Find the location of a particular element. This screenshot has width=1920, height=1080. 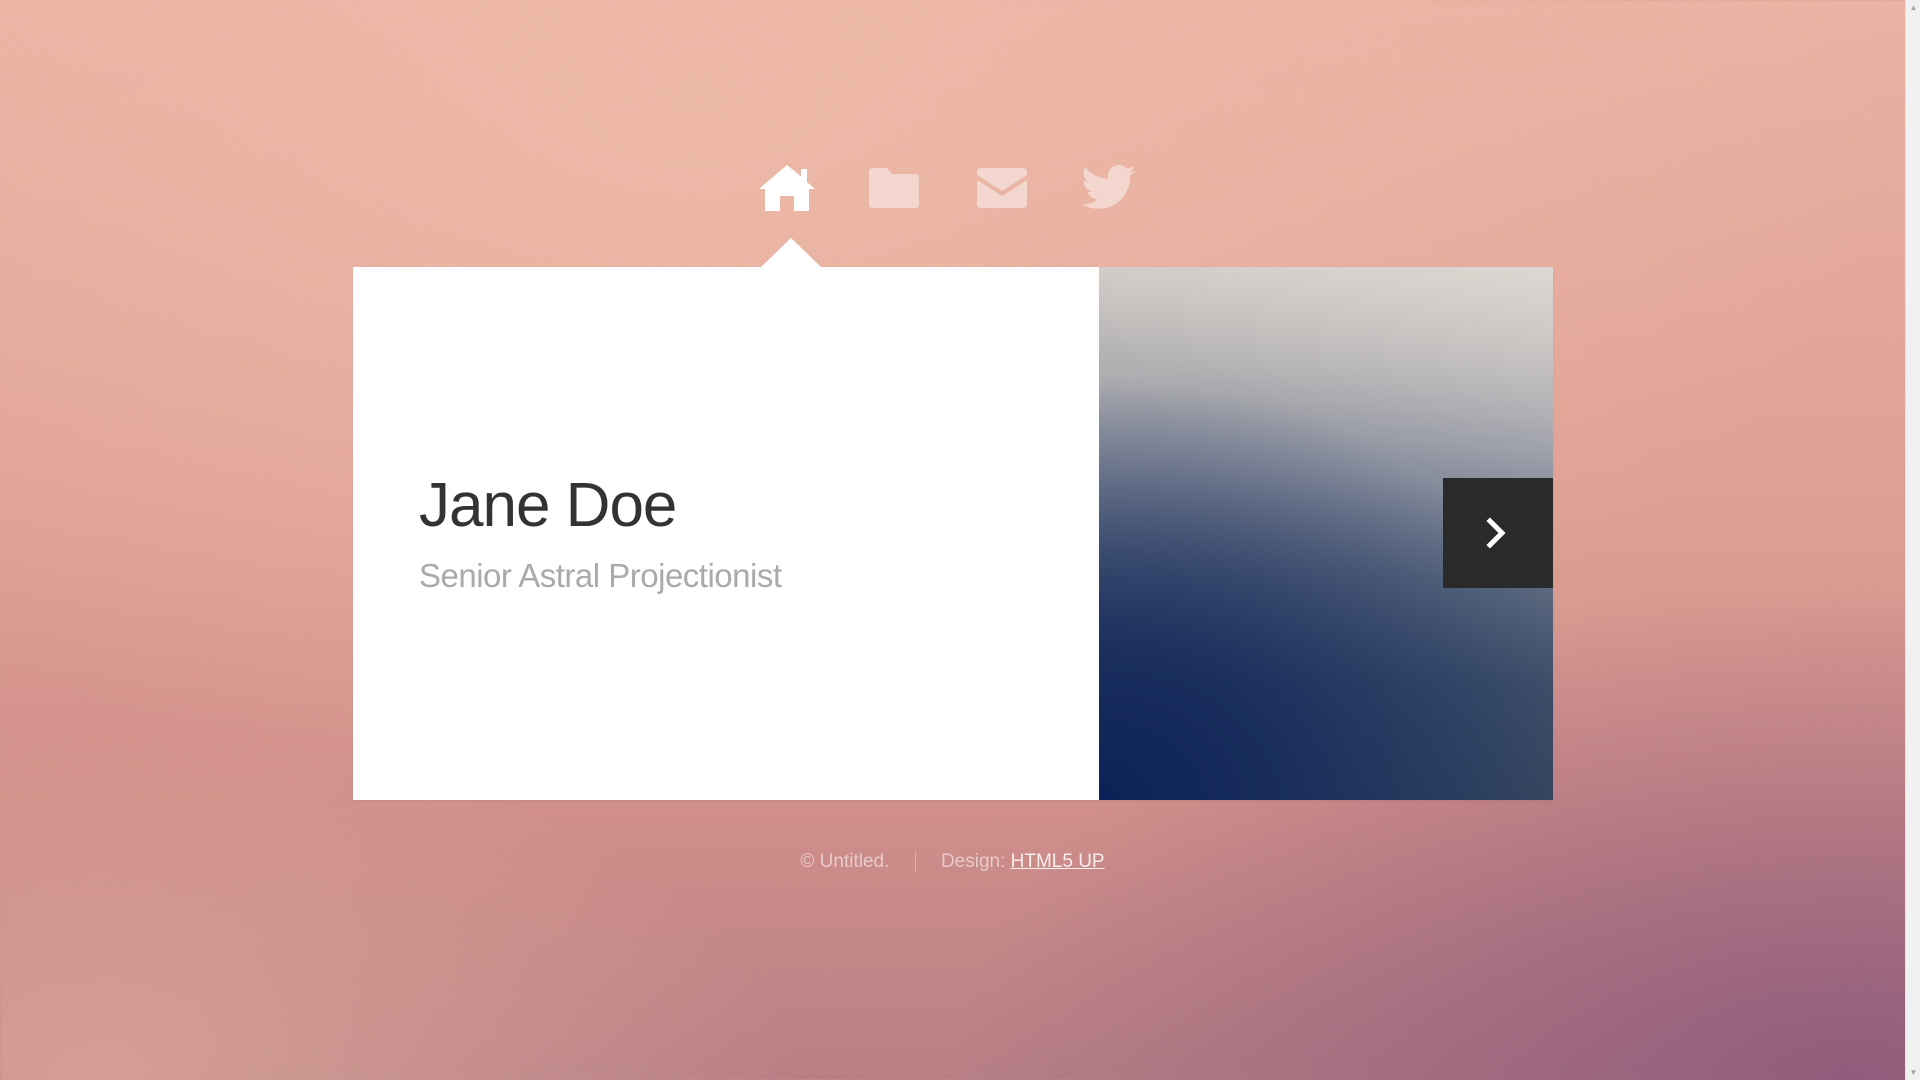

nav-item-portfolio is located at coordinates (894, 188).